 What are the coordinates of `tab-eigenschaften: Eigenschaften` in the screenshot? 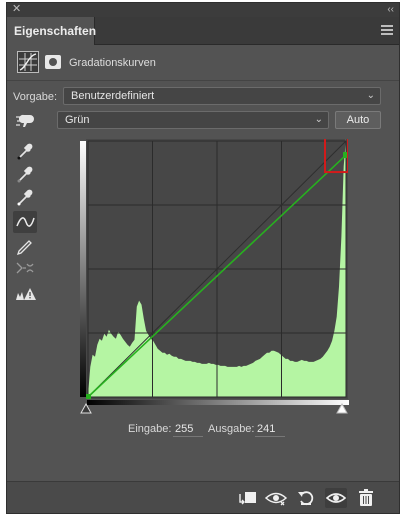 It's located at (51, 31).